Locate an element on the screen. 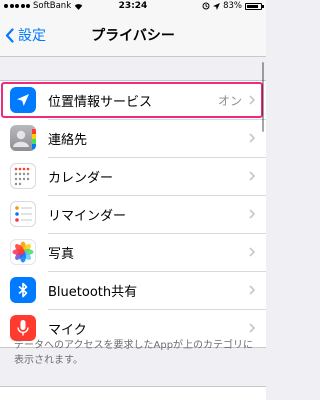 This screenshot has height=400, width=320. scroll-indicator is located at coordinates (262, 97).